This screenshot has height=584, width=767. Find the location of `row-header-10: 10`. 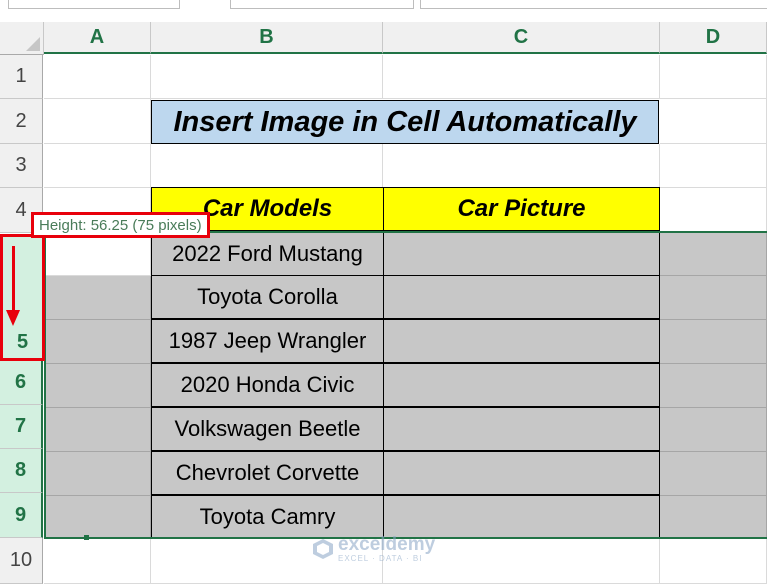

row-header-10: 10 is located at coordinates (21, 561).